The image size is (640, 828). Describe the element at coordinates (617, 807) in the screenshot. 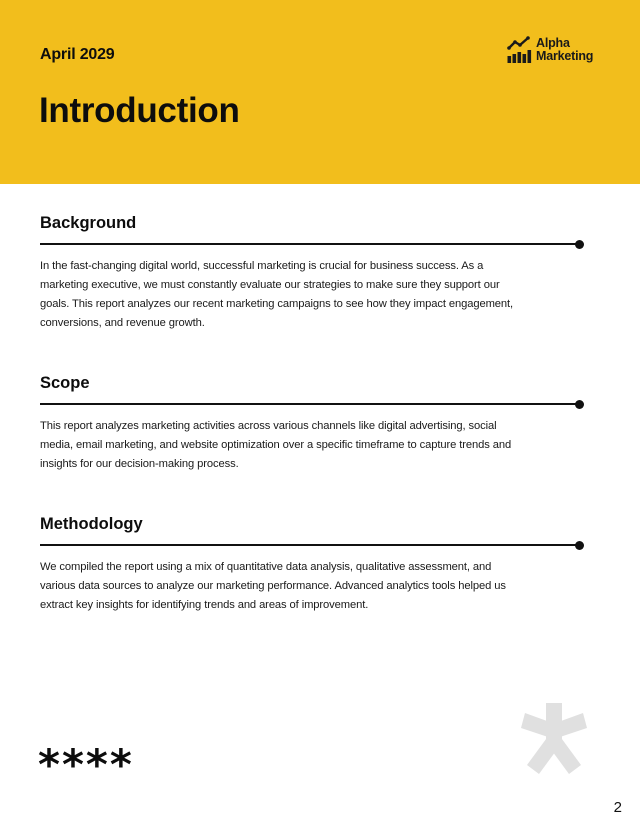

I see `page-number: 2` at that location.